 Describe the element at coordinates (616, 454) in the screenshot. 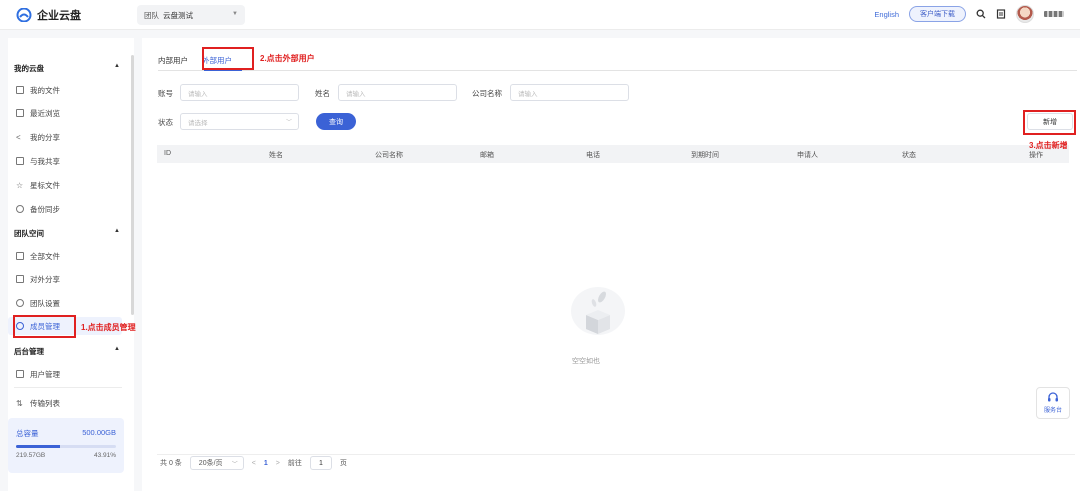

I see `pager-divider` at that location.